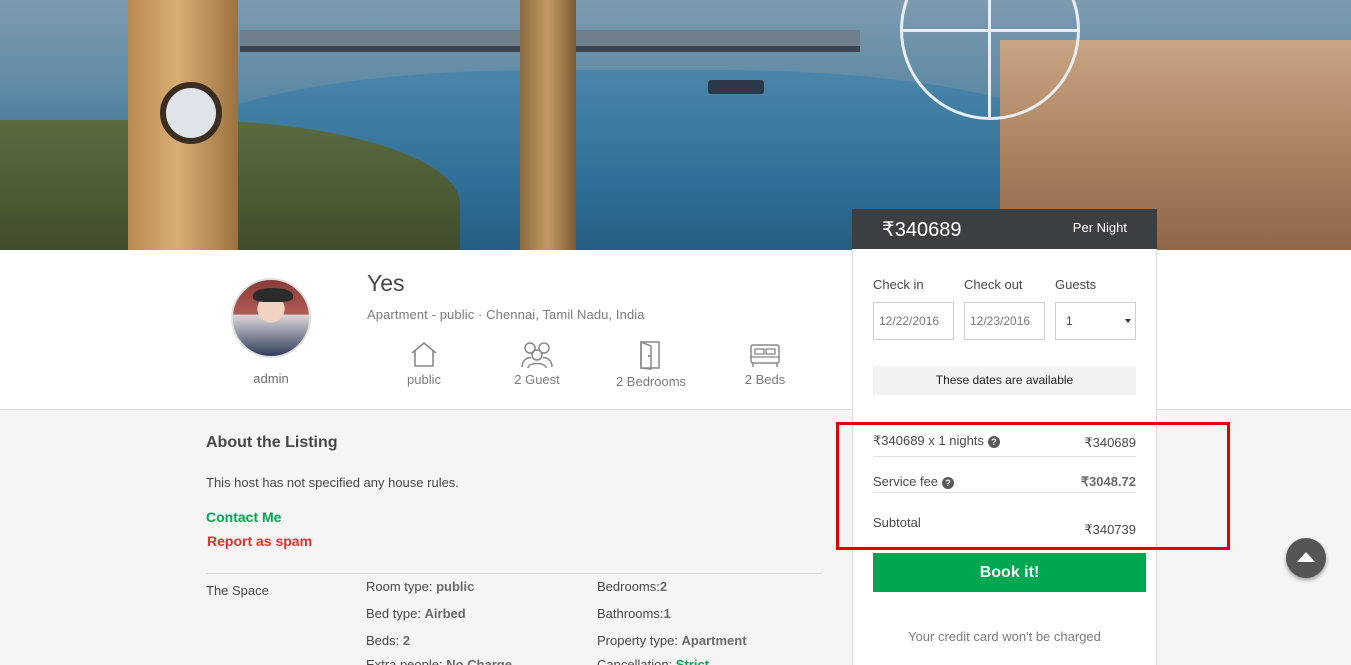 Image resolution: width=1351 pixels, height=665 pixels. What do you see at coordinates (672, 640) in the screenshot?
I see `spec-property-type: Property type: Apartment` at bounding box center [672, 640].